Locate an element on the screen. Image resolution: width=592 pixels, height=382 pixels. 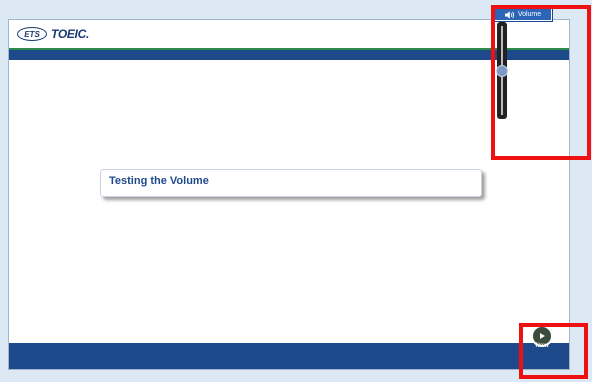
volume-highlight-box is located at coordinates (541, 82).